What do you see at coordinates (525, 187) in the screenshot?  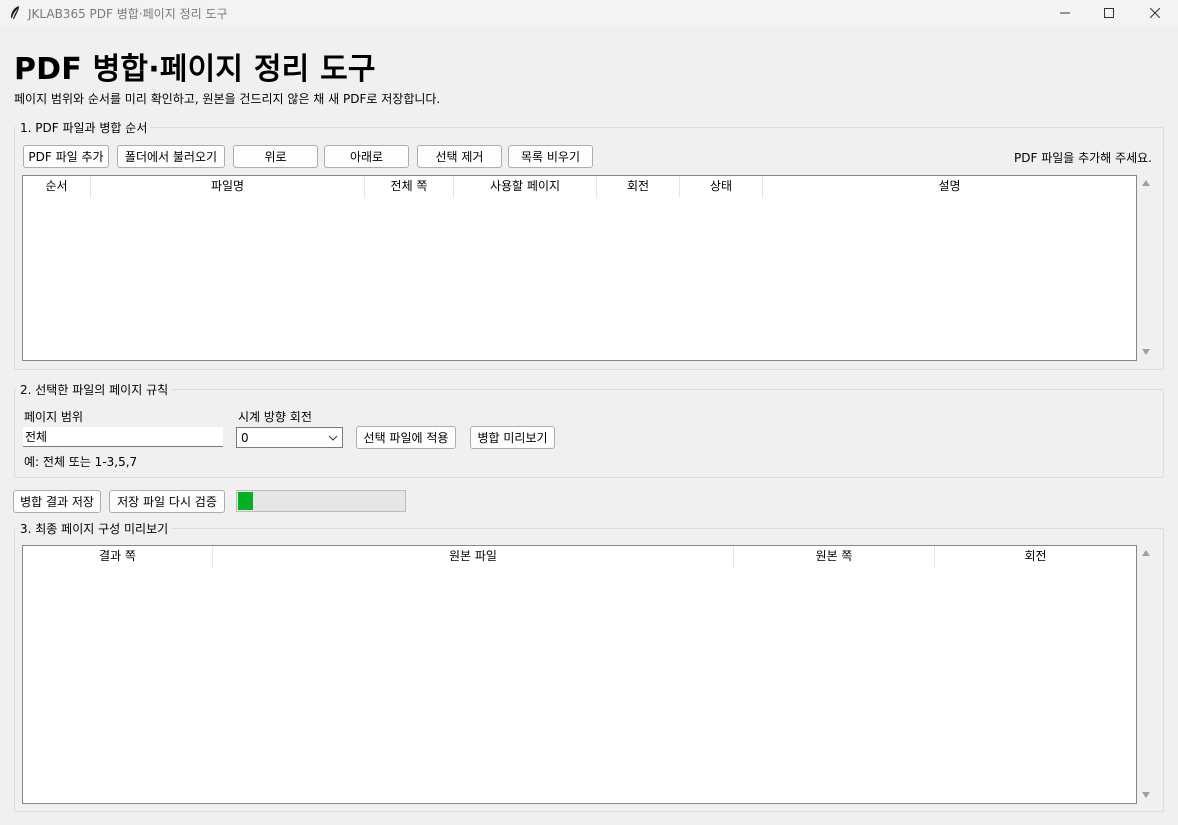 I see `column-header-pages-to-use: 사용할 페이지` at bounding box center [525, 187].